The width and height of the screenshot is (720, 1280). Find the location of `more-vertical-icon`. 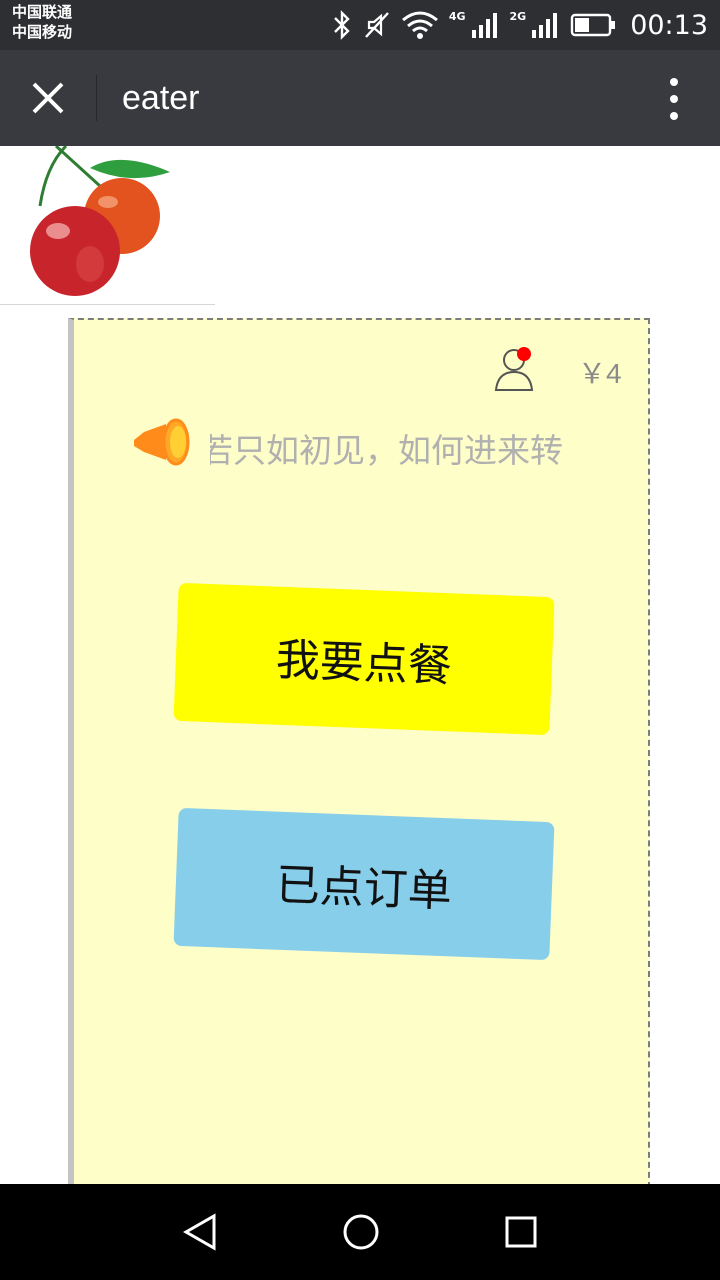

more-vertical-icon is located at coordinates (674, 99).